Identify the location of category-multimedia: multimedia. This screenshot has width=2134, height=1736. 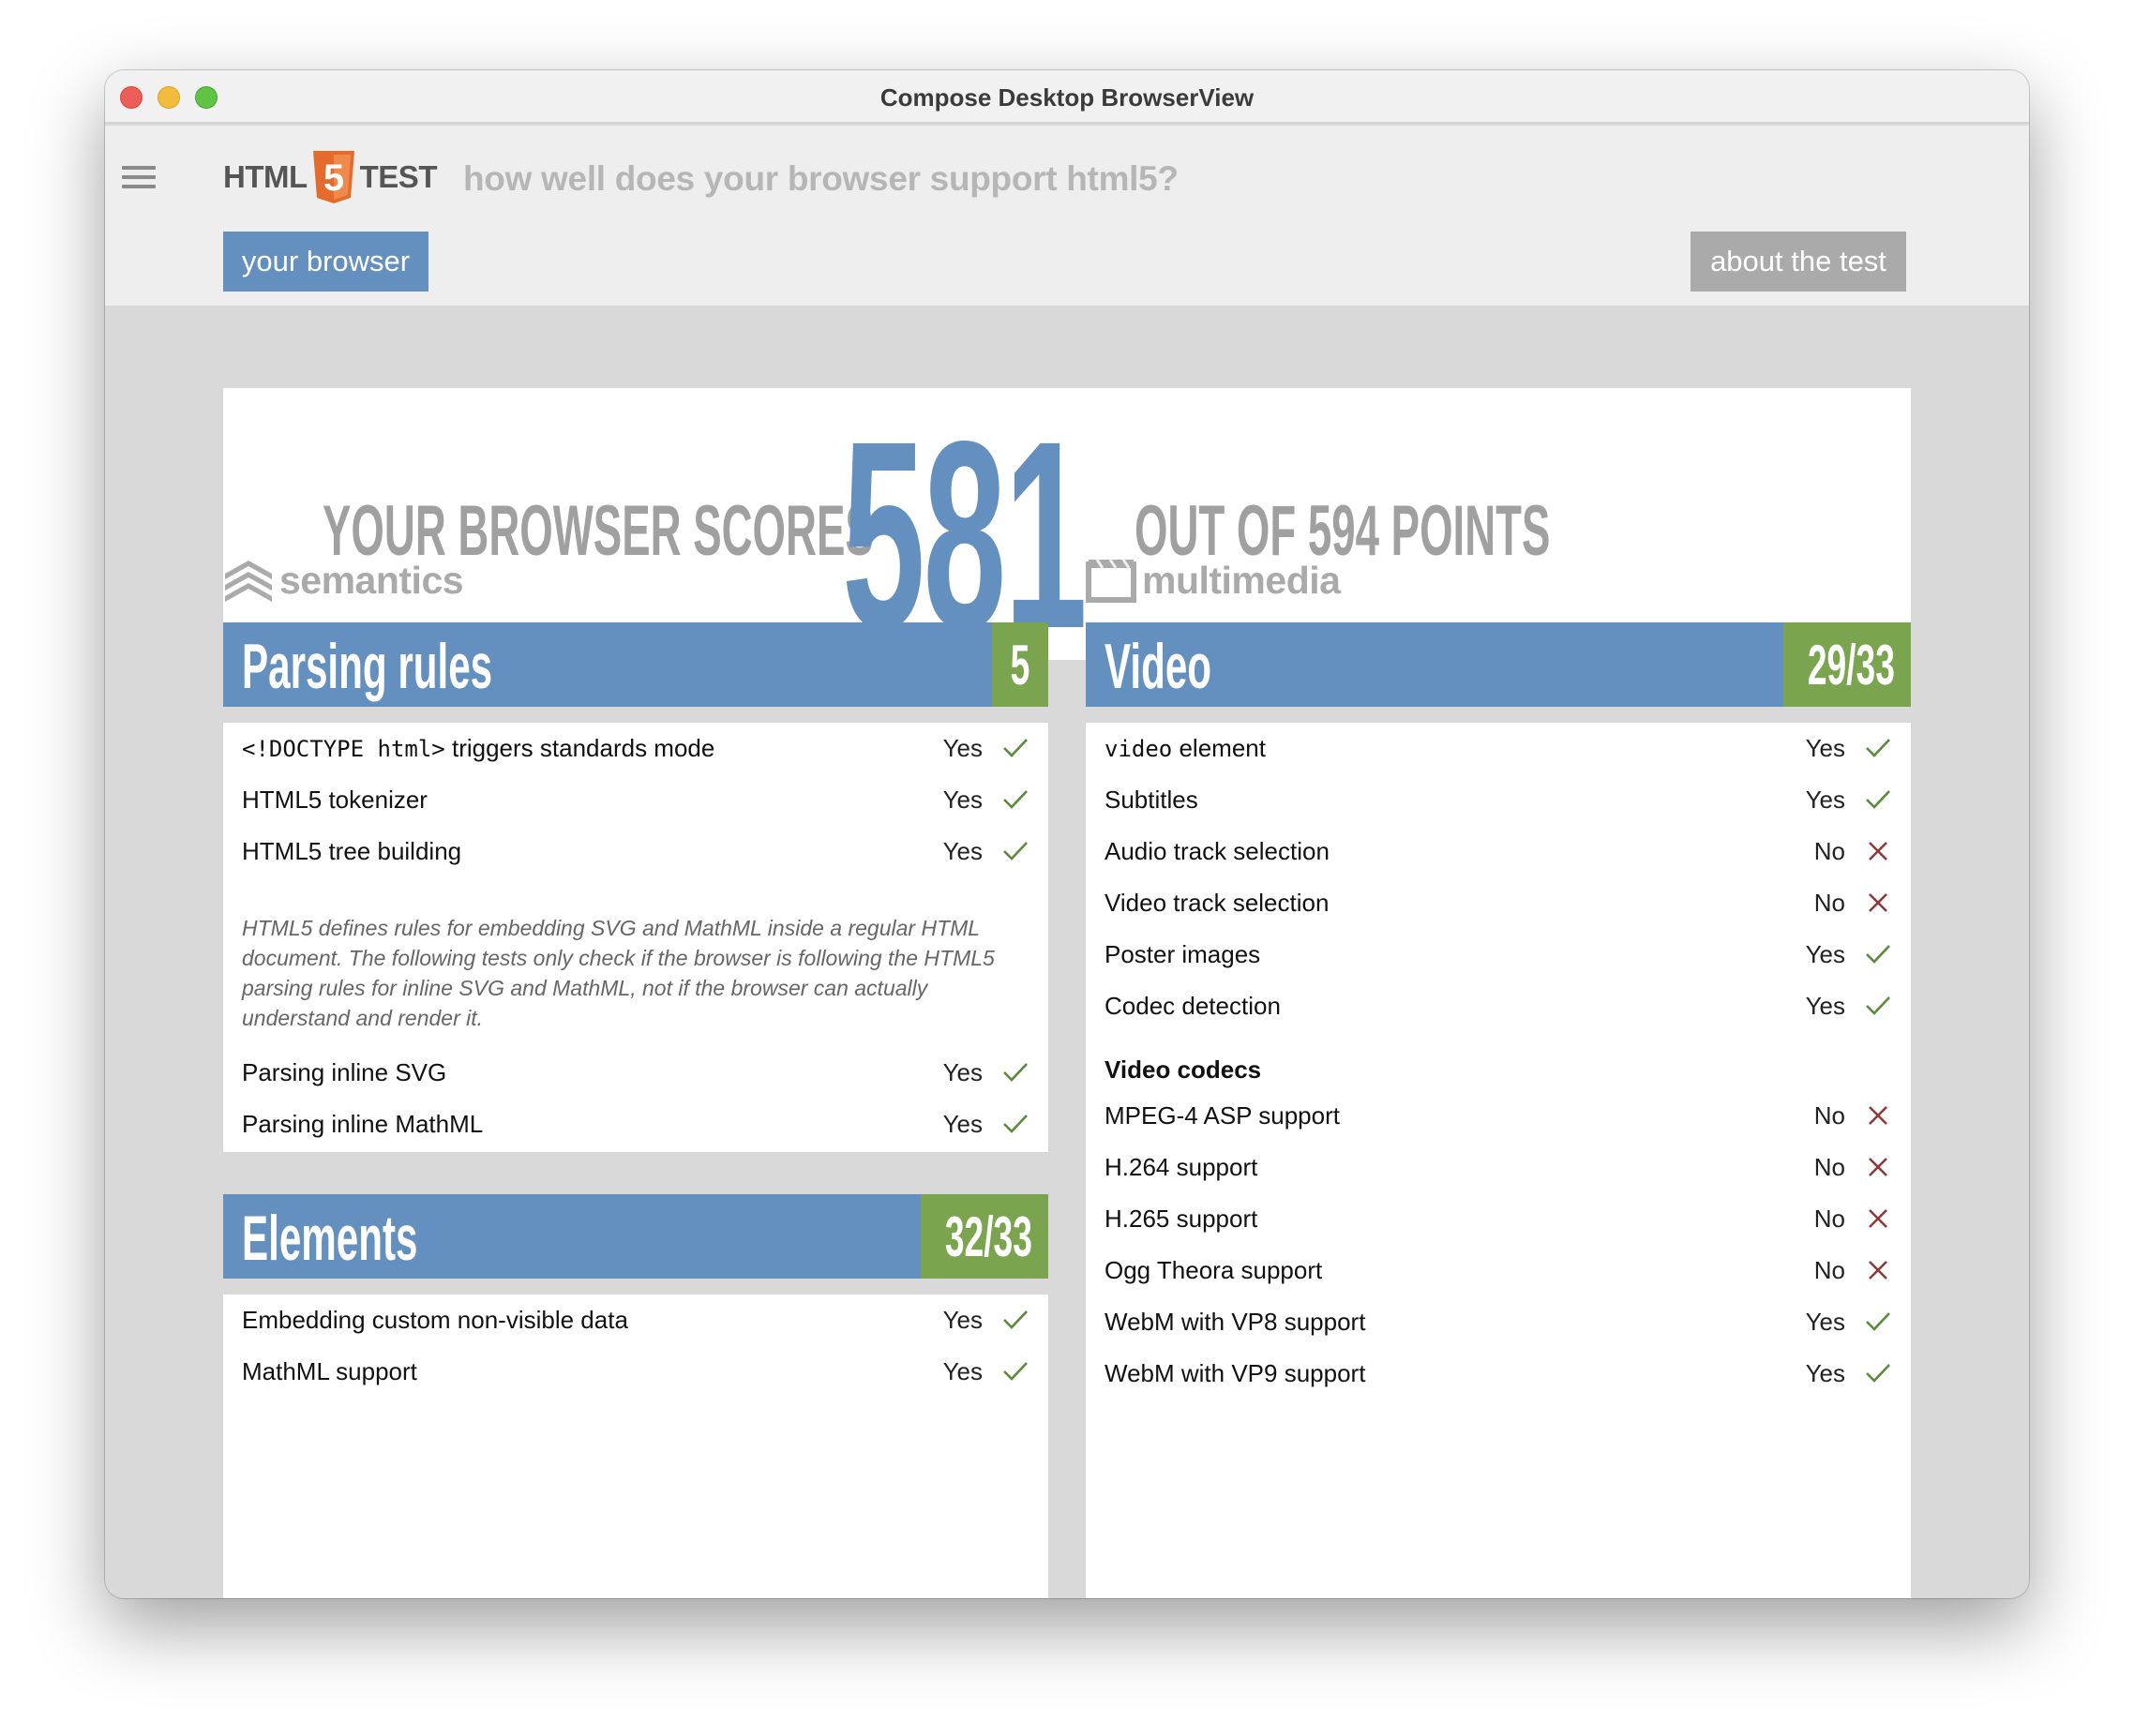
(1213, 580).